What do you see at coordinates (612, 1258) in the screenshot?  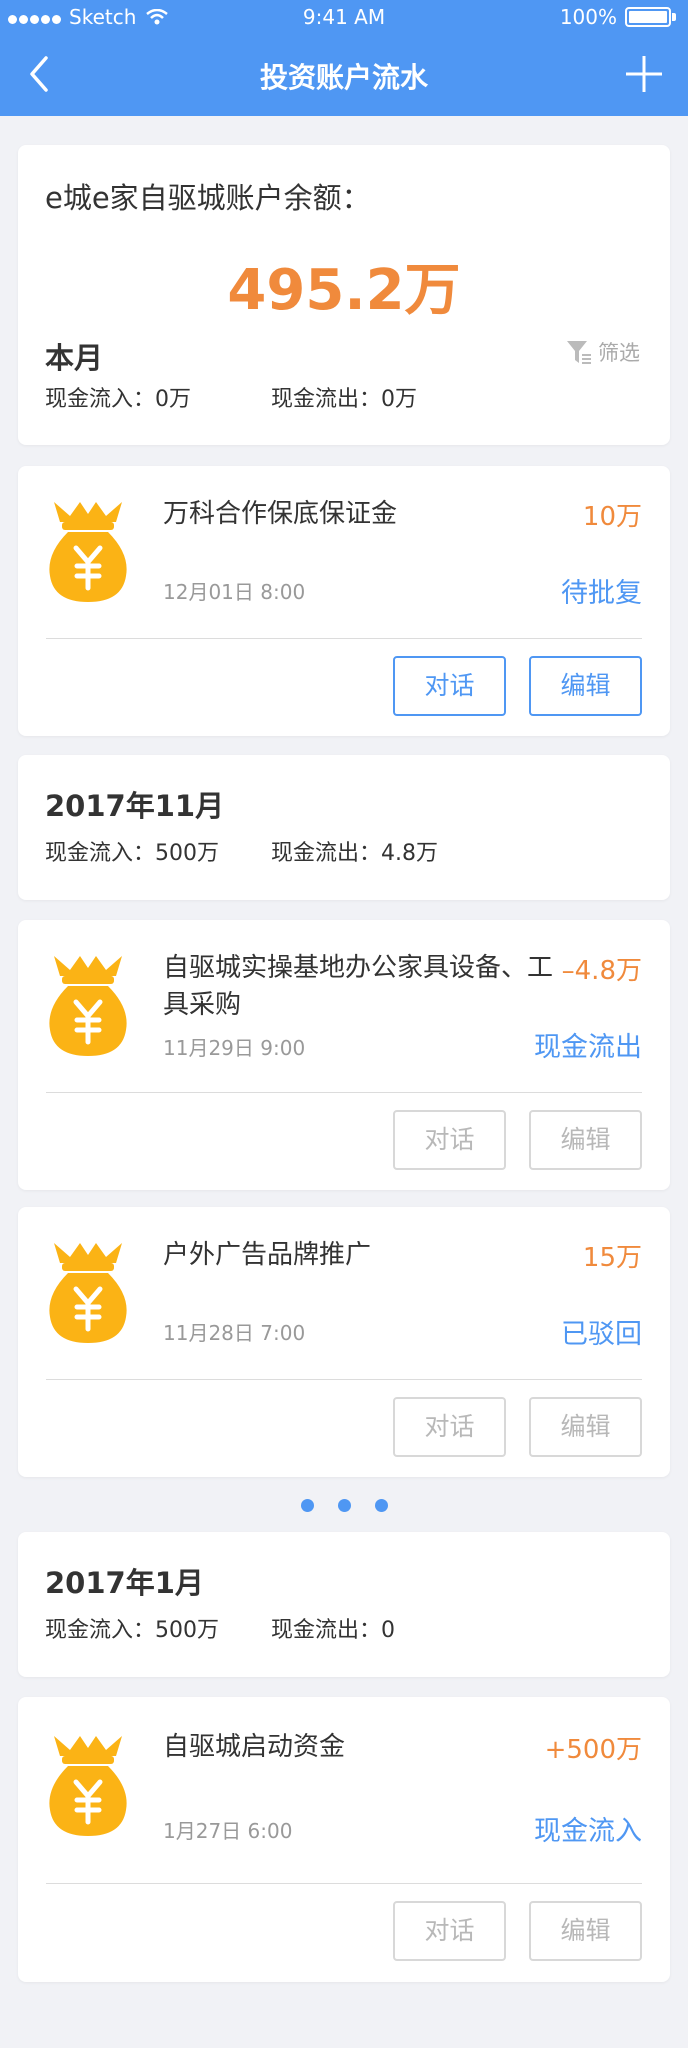 I see `transaction-amount: 15万` at bounding box center [612, 1258].